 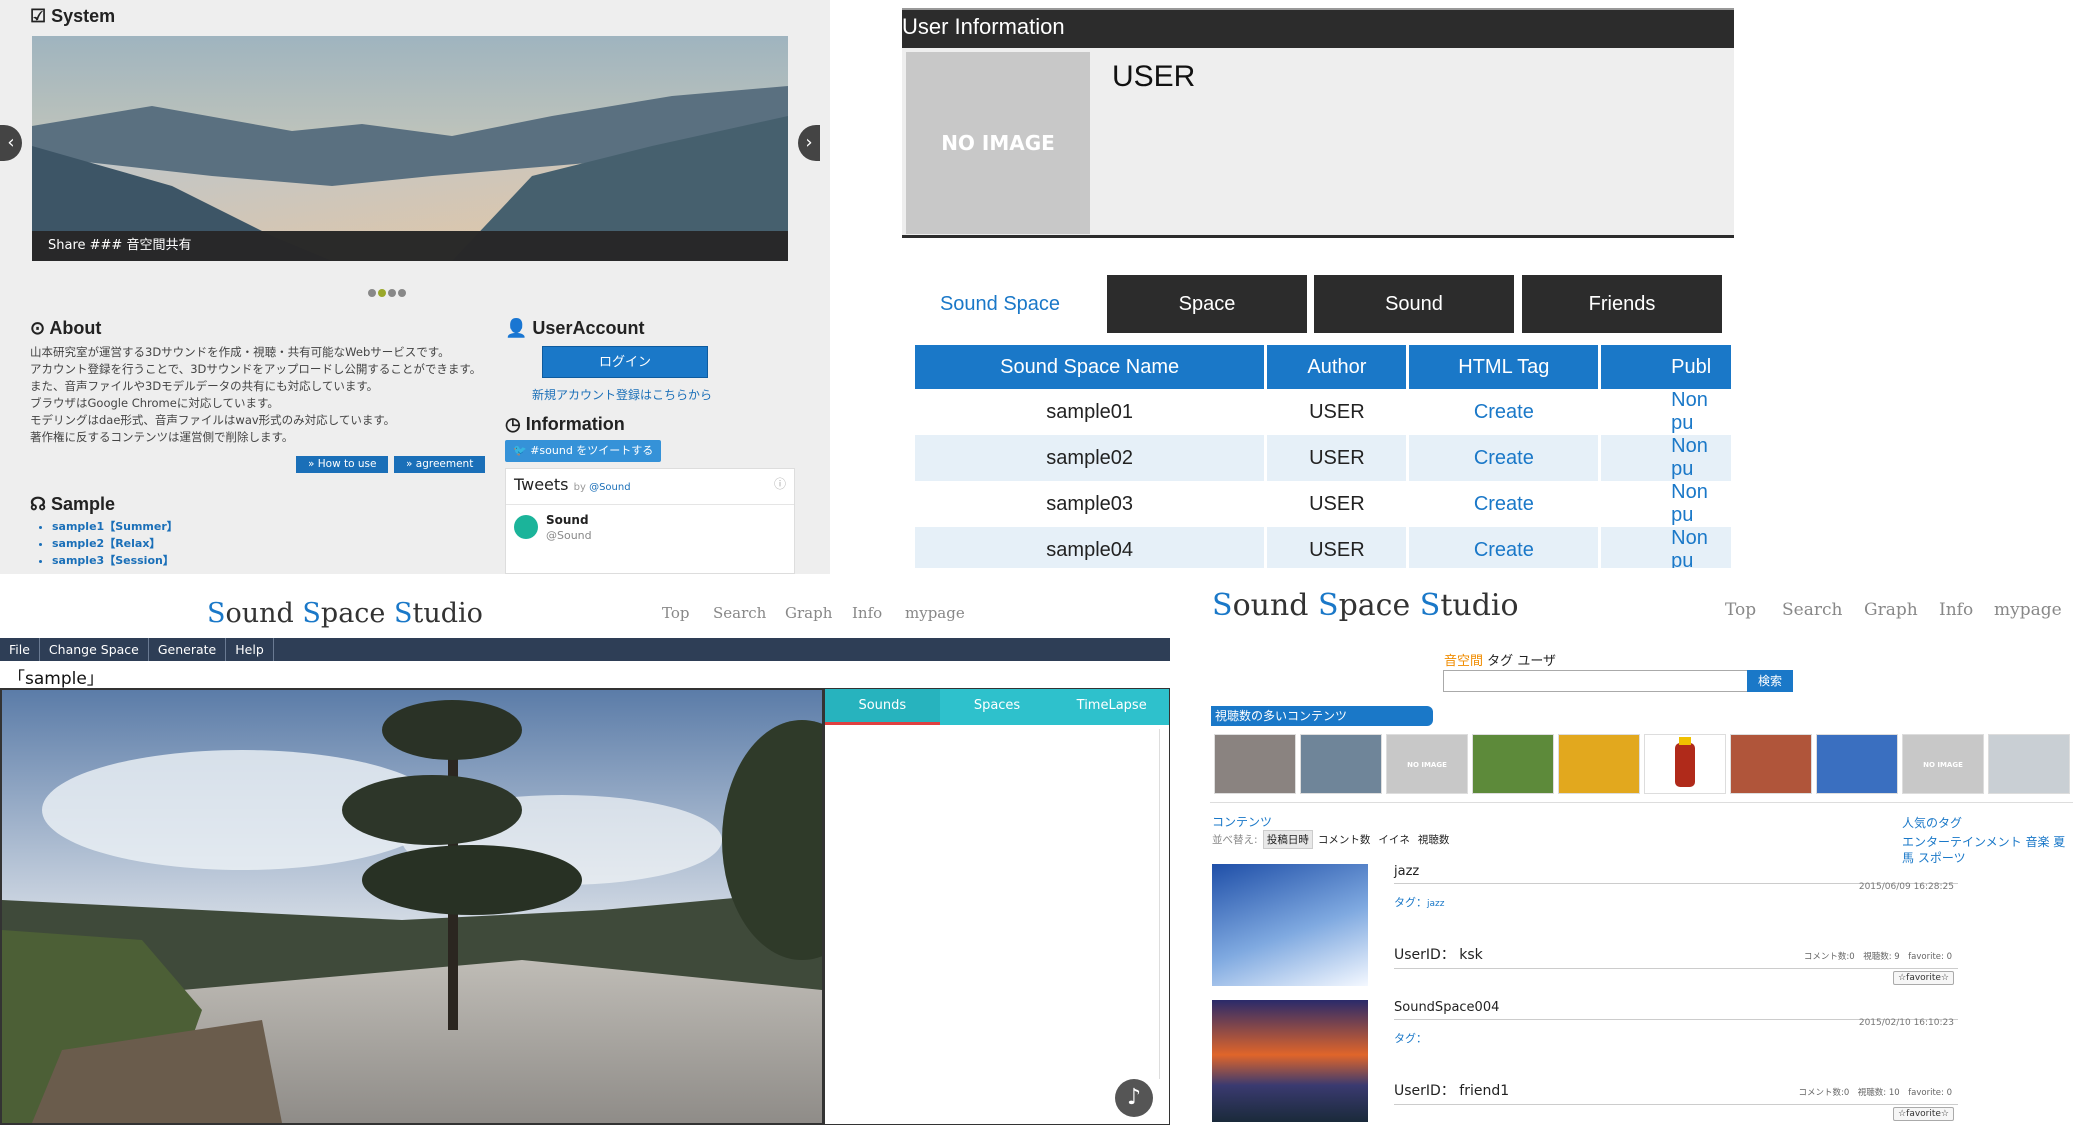 I want to click on tab-space: Space, so click(x=1207, y=304).